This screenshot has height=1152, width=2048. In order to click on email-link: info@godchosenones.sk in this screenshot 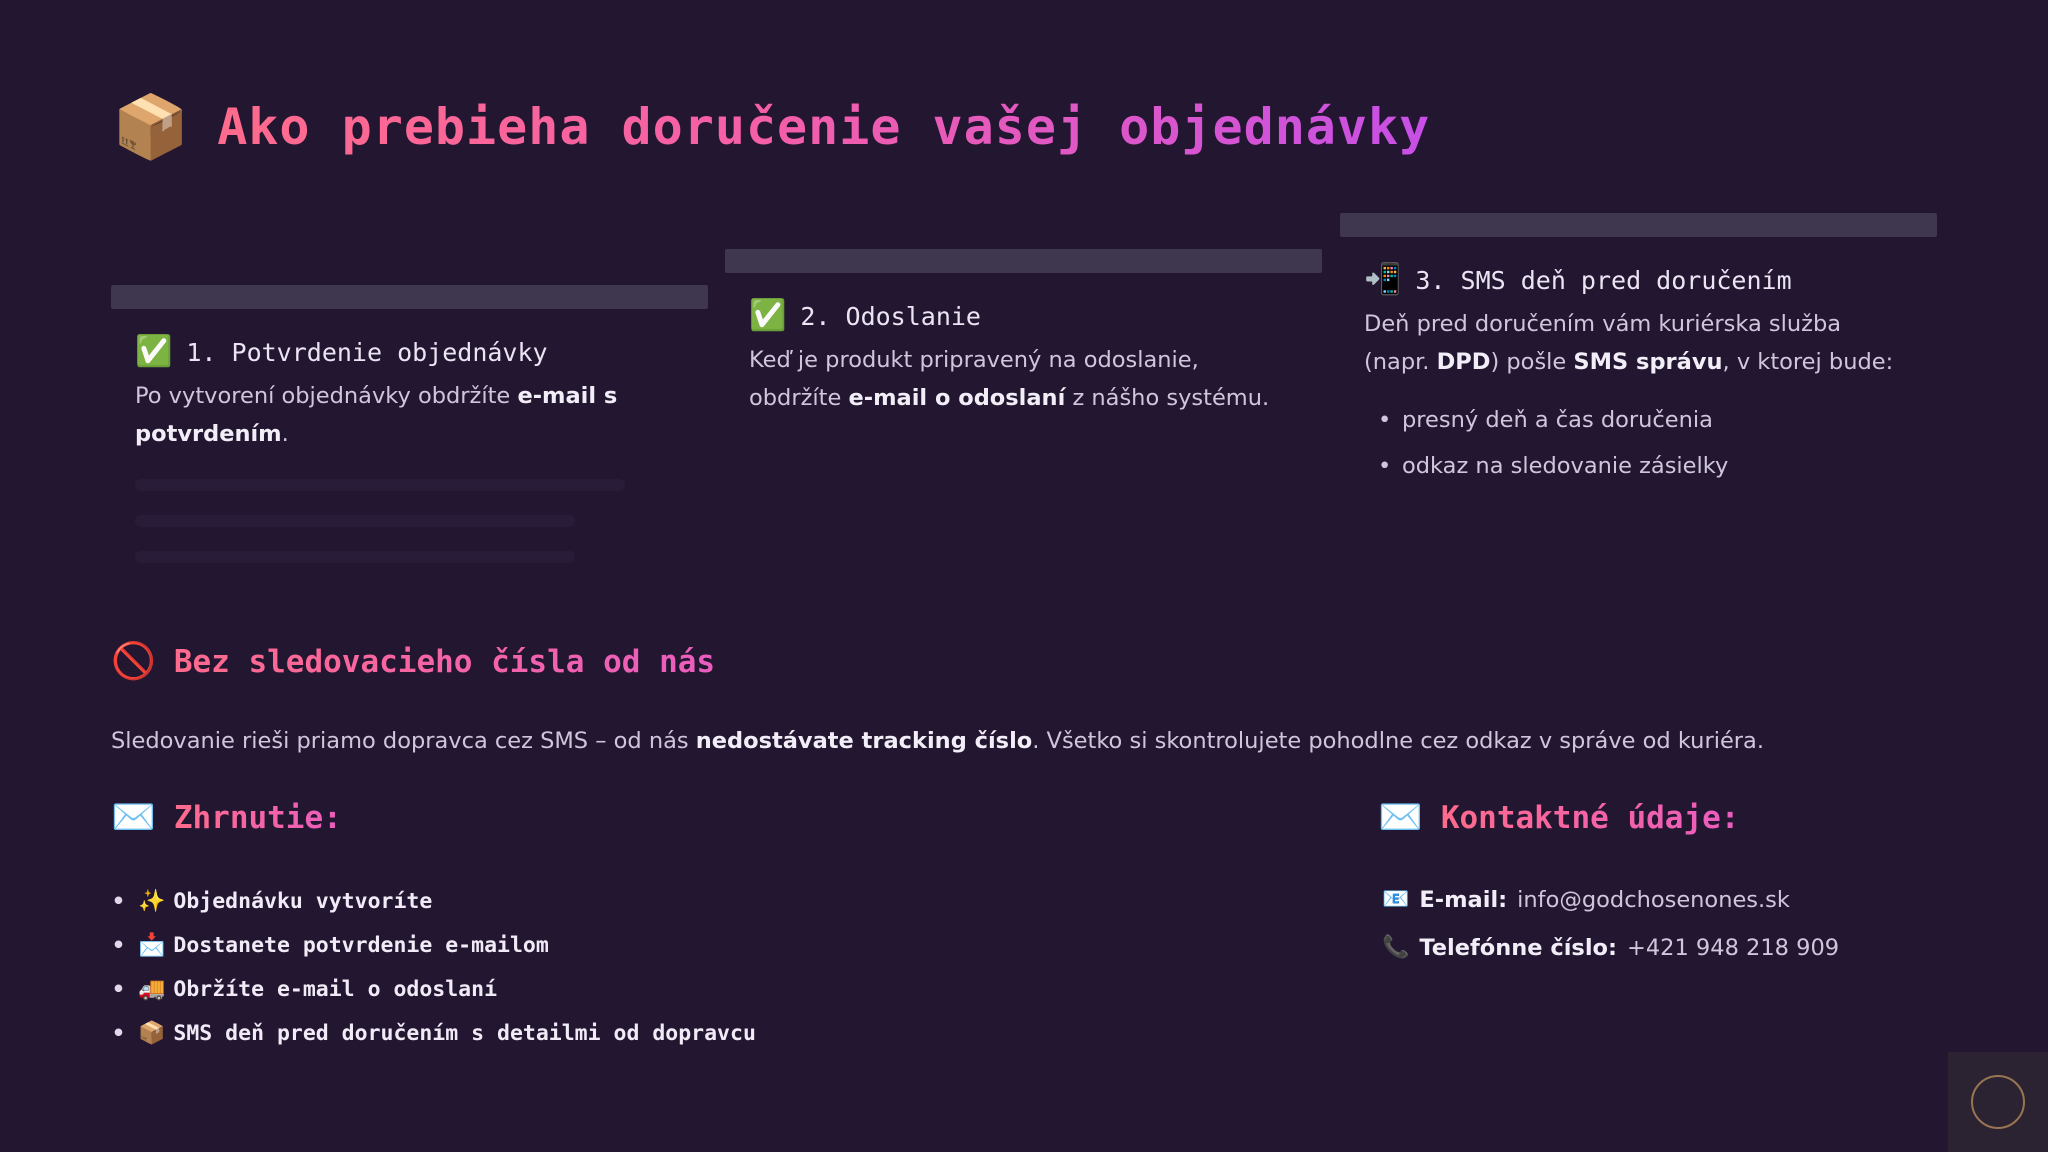, I will do `click(1653, 900)`.